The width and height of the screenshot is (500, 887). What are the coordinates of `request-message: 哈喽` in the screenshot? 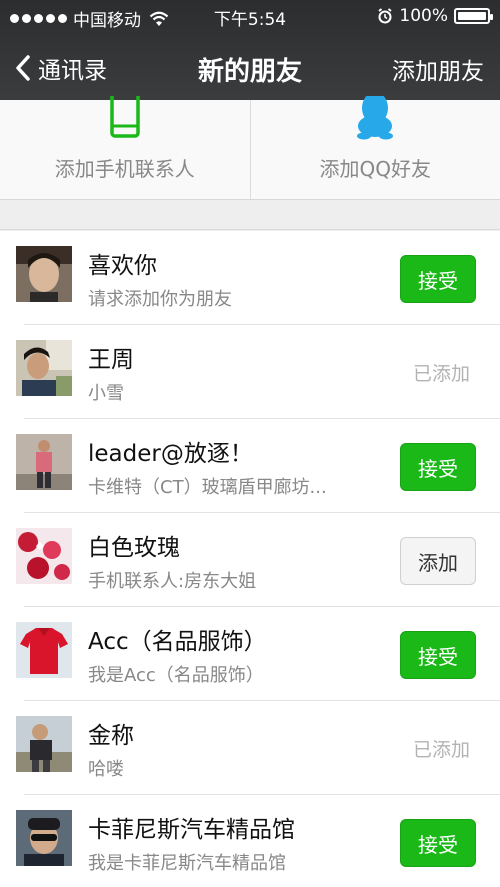 It's located at (106, 769).